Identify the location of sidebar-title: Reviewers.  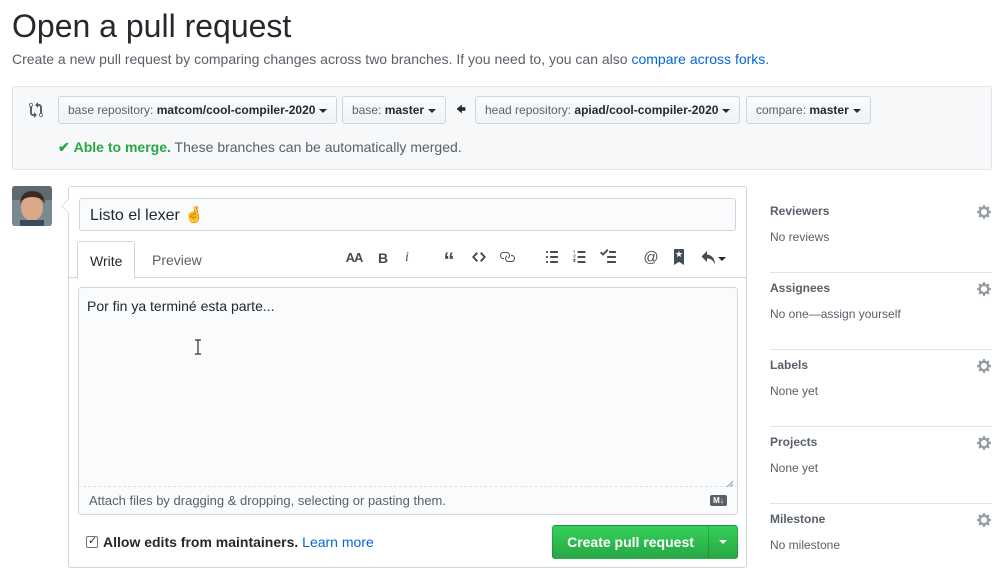
(799, 211).